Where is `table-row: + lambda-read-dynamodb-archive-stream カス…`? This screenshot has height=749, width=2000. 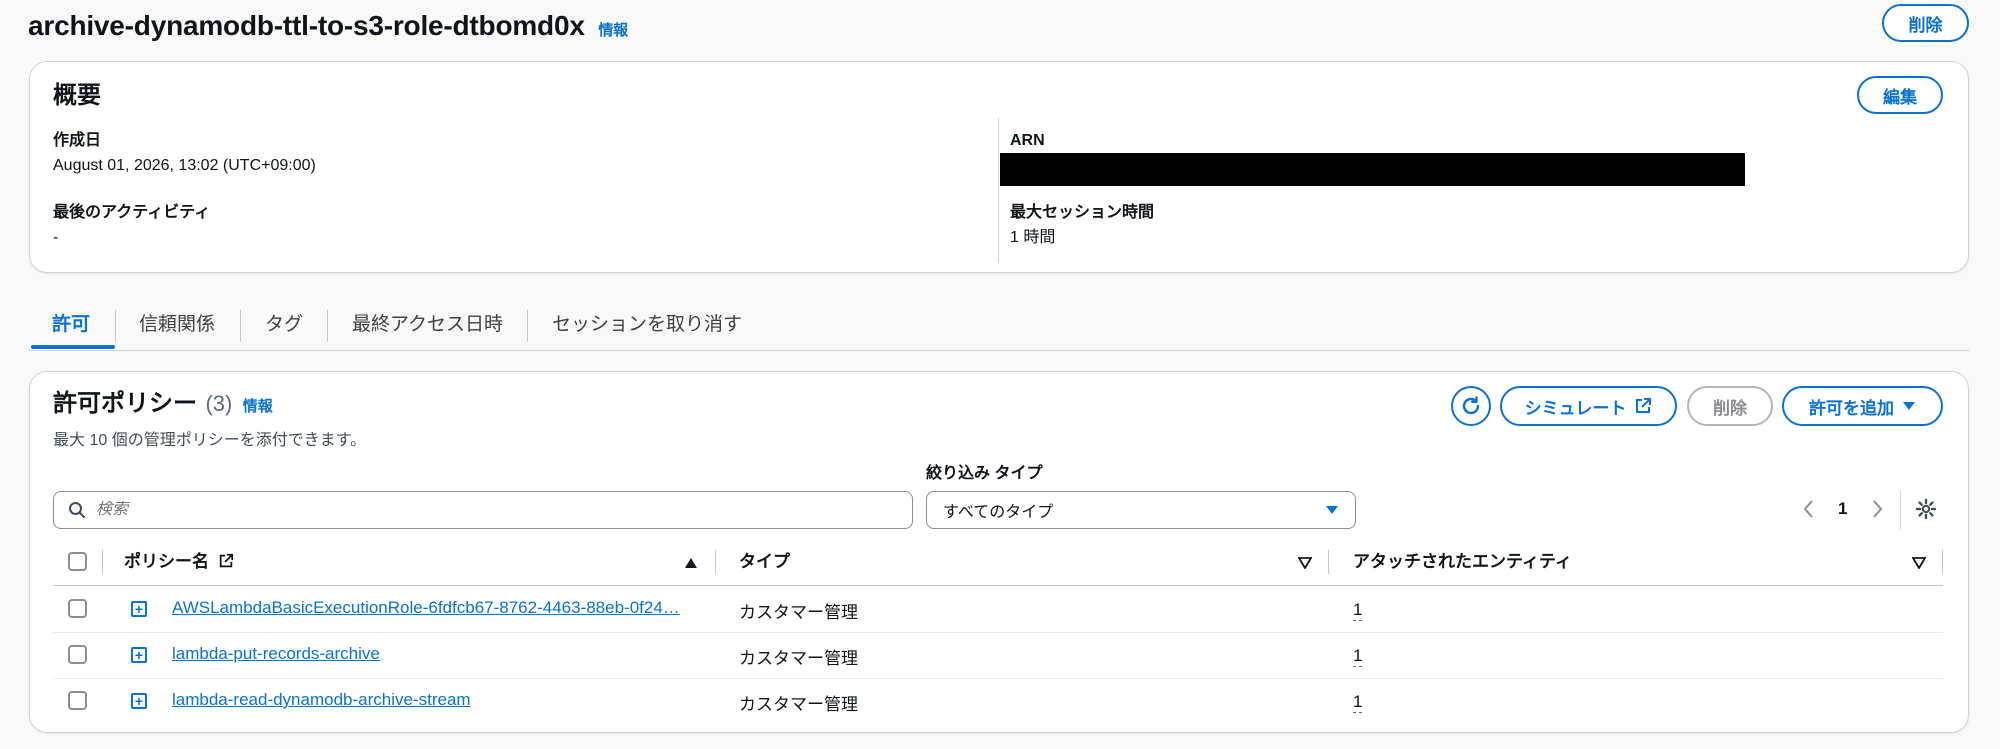
table-row: + lambda-read-dynamodb-archive-stream カス… is located at coordinates (1000, 701).